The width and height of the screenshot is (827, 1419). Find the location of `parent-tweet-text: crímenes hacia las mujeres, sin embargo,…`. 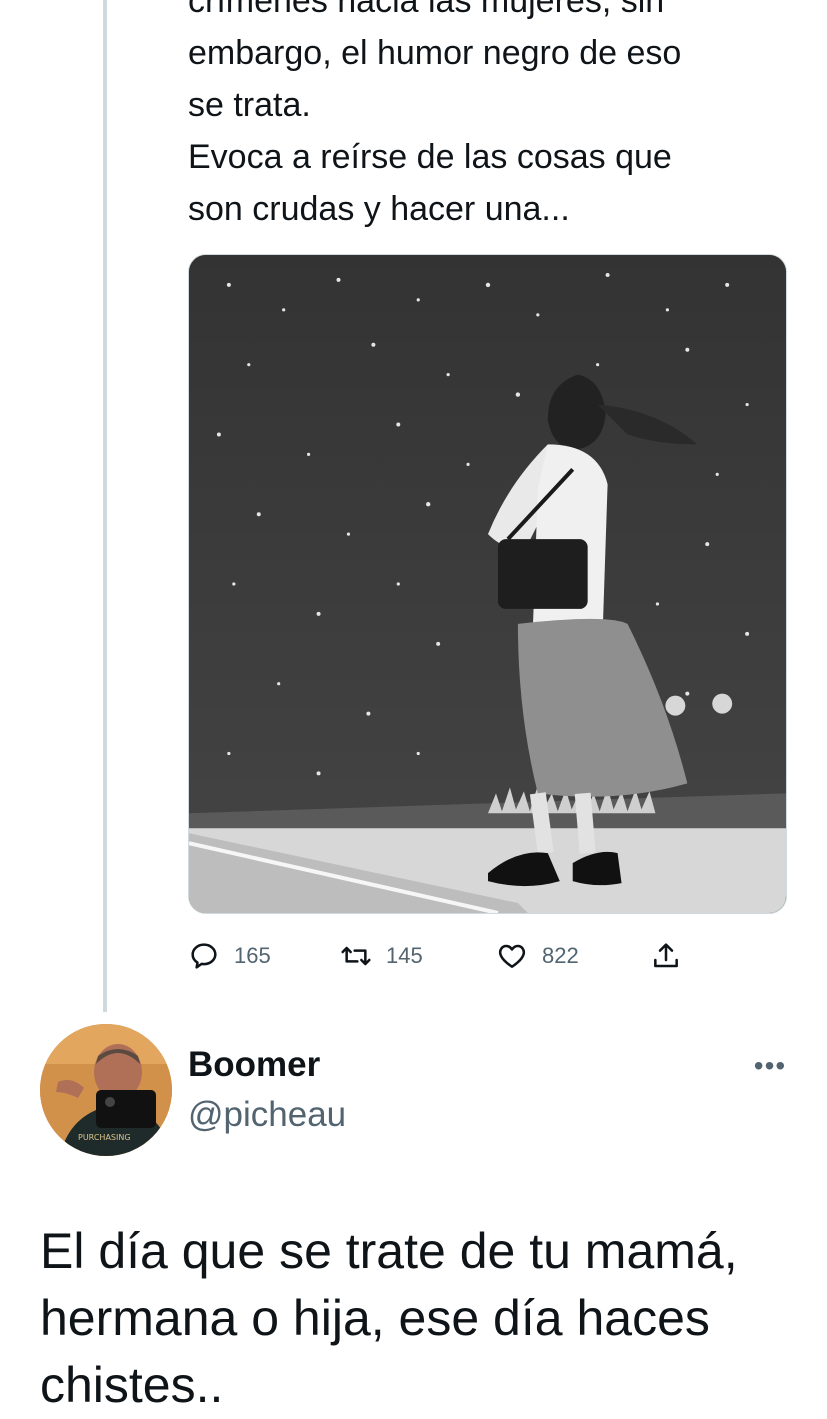

parent-tweet-text: crímenes hacia las mujeres, sin embargo,… is located at coordinates (498, 117).